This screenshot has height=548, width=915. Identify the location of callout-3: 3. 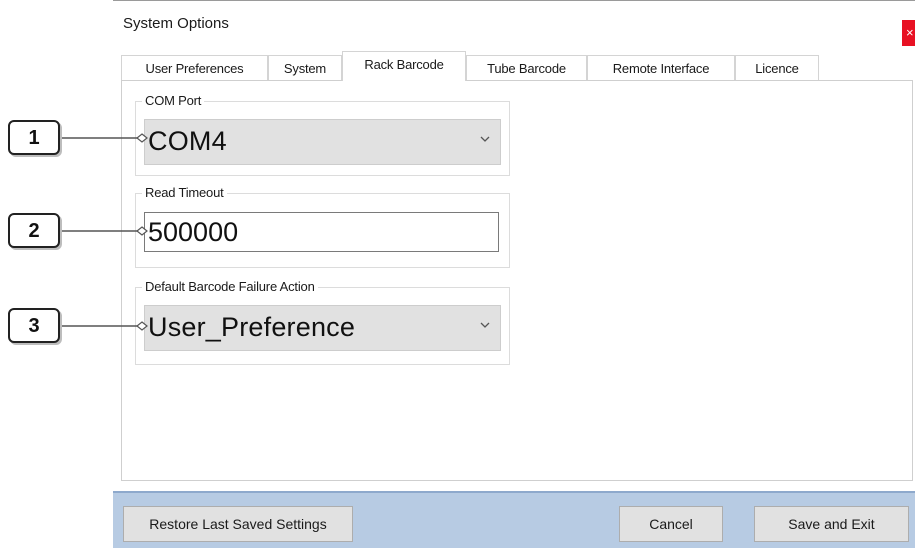
(34, 325).